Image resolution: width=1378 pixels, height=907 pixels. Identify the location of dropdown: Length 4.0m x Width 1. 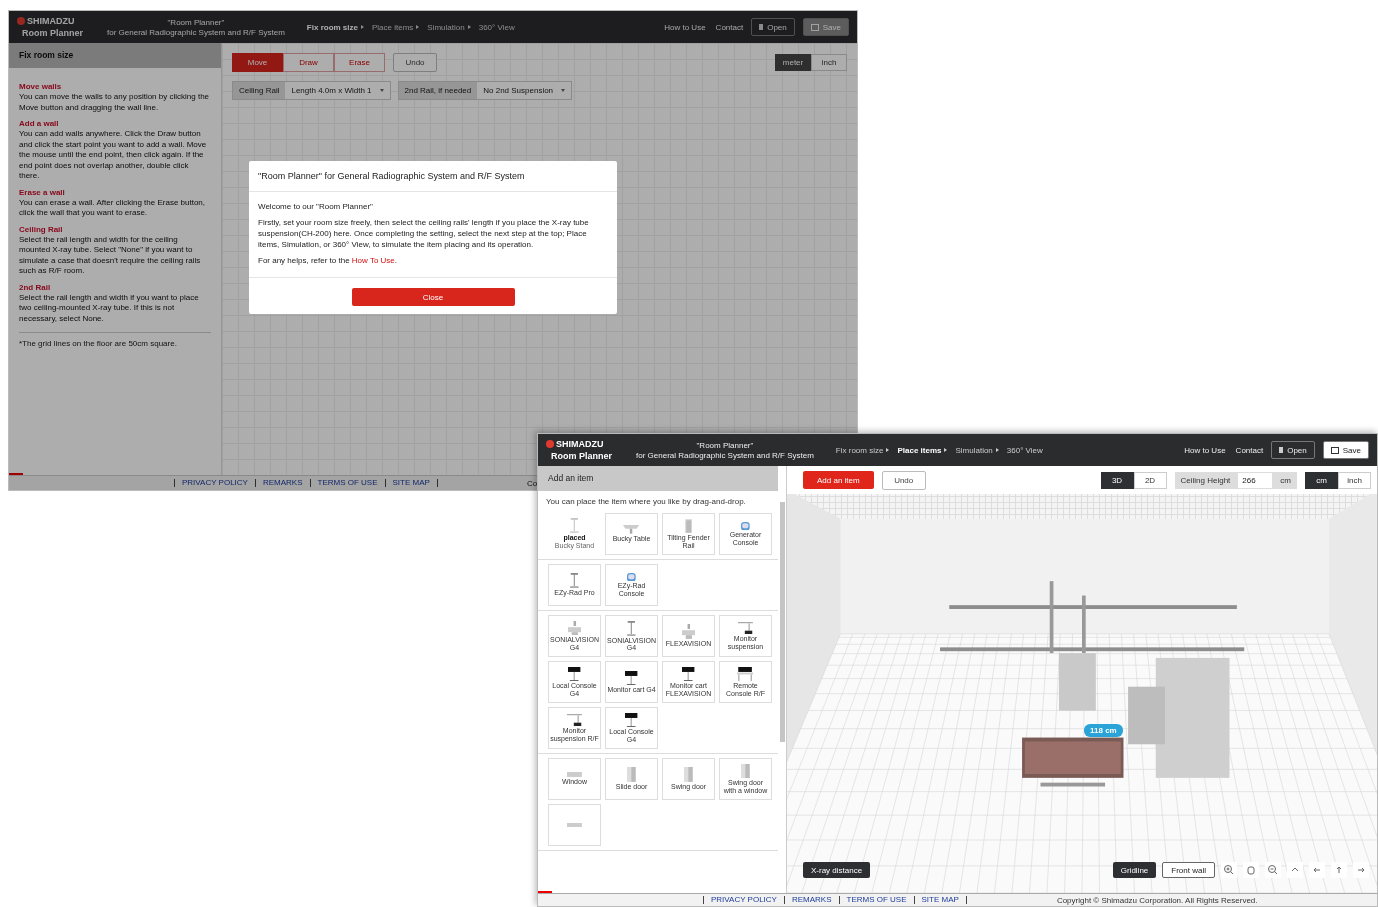
(337, 90).